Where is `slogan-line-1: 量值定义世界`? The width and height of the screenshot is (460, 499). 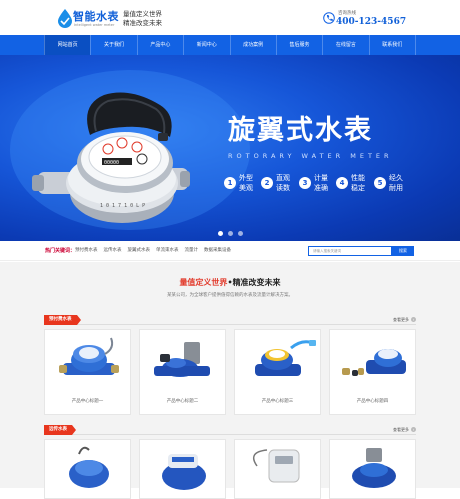
slogan-line-1: 量值定义世界 is located at coordinates (142, 14).